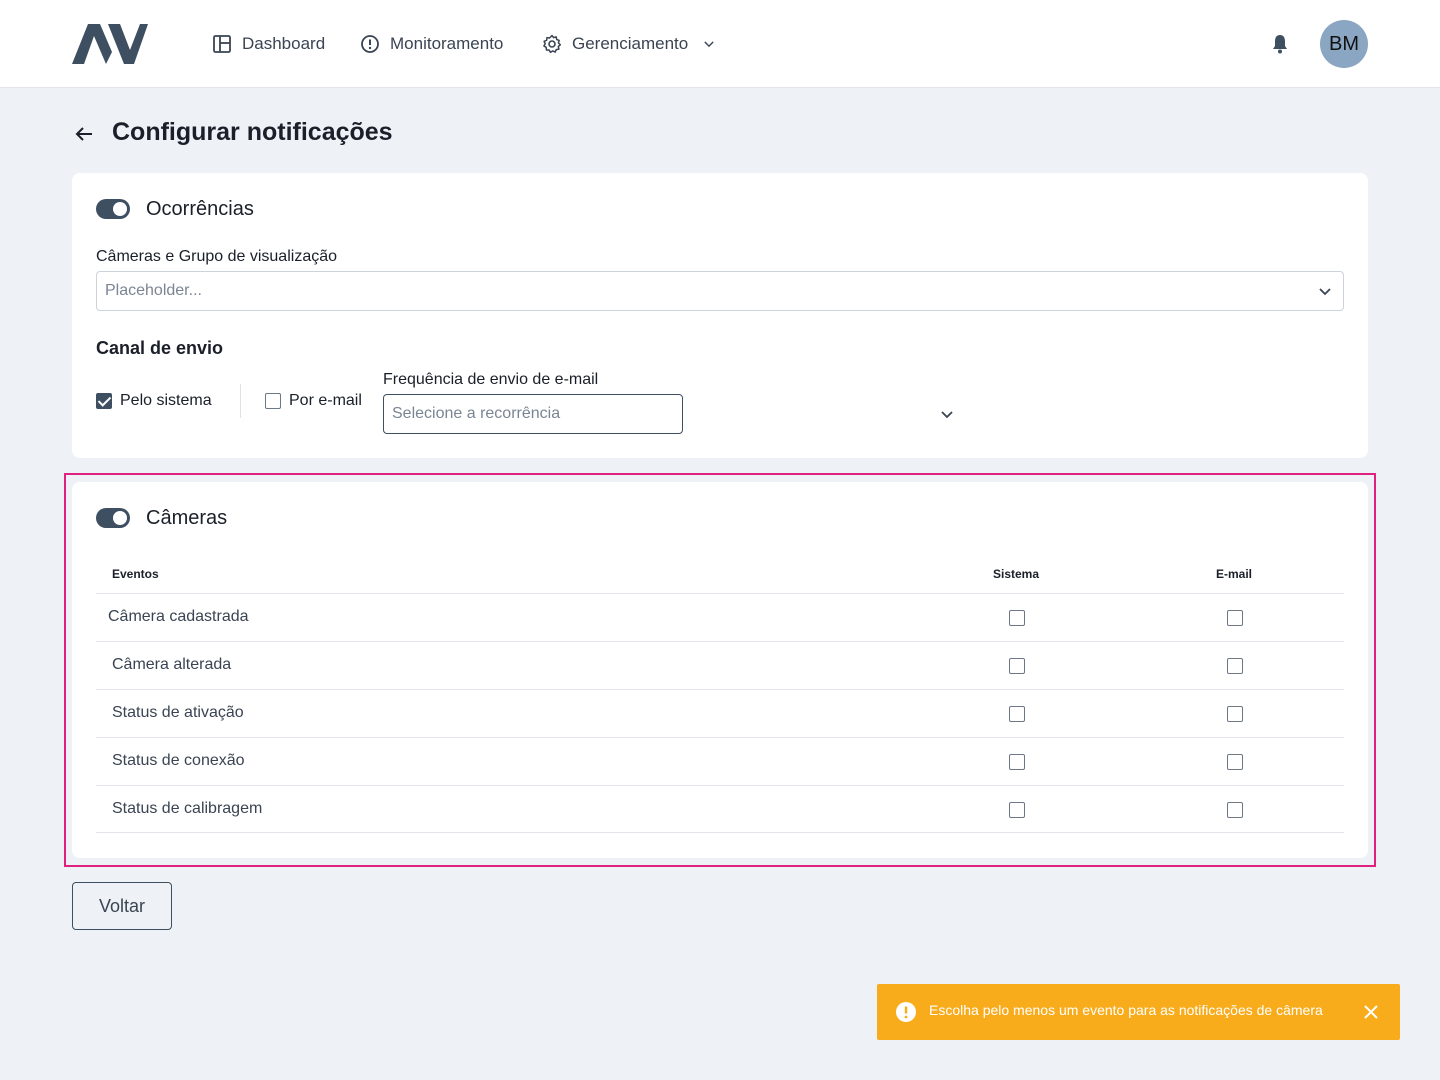  I want to click on table-row: Status de ativação, so click(720, 713).